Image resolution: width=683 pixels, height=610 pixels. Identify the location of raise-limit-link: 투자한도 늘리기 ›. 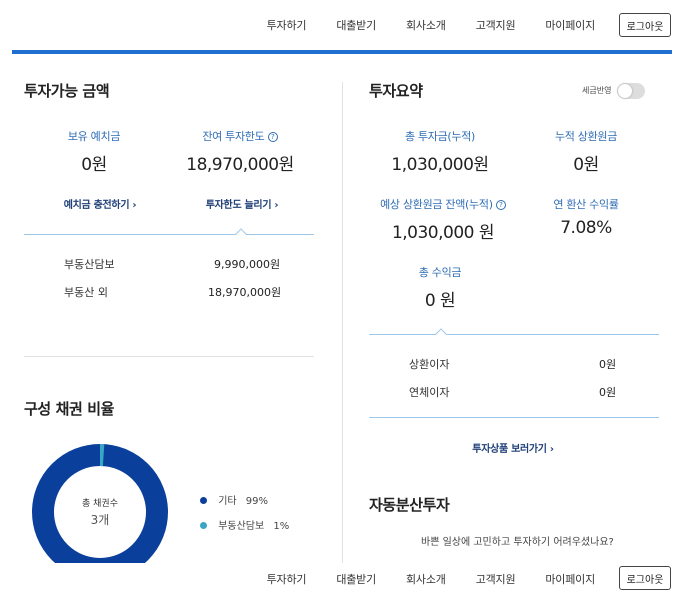
(242, 203).